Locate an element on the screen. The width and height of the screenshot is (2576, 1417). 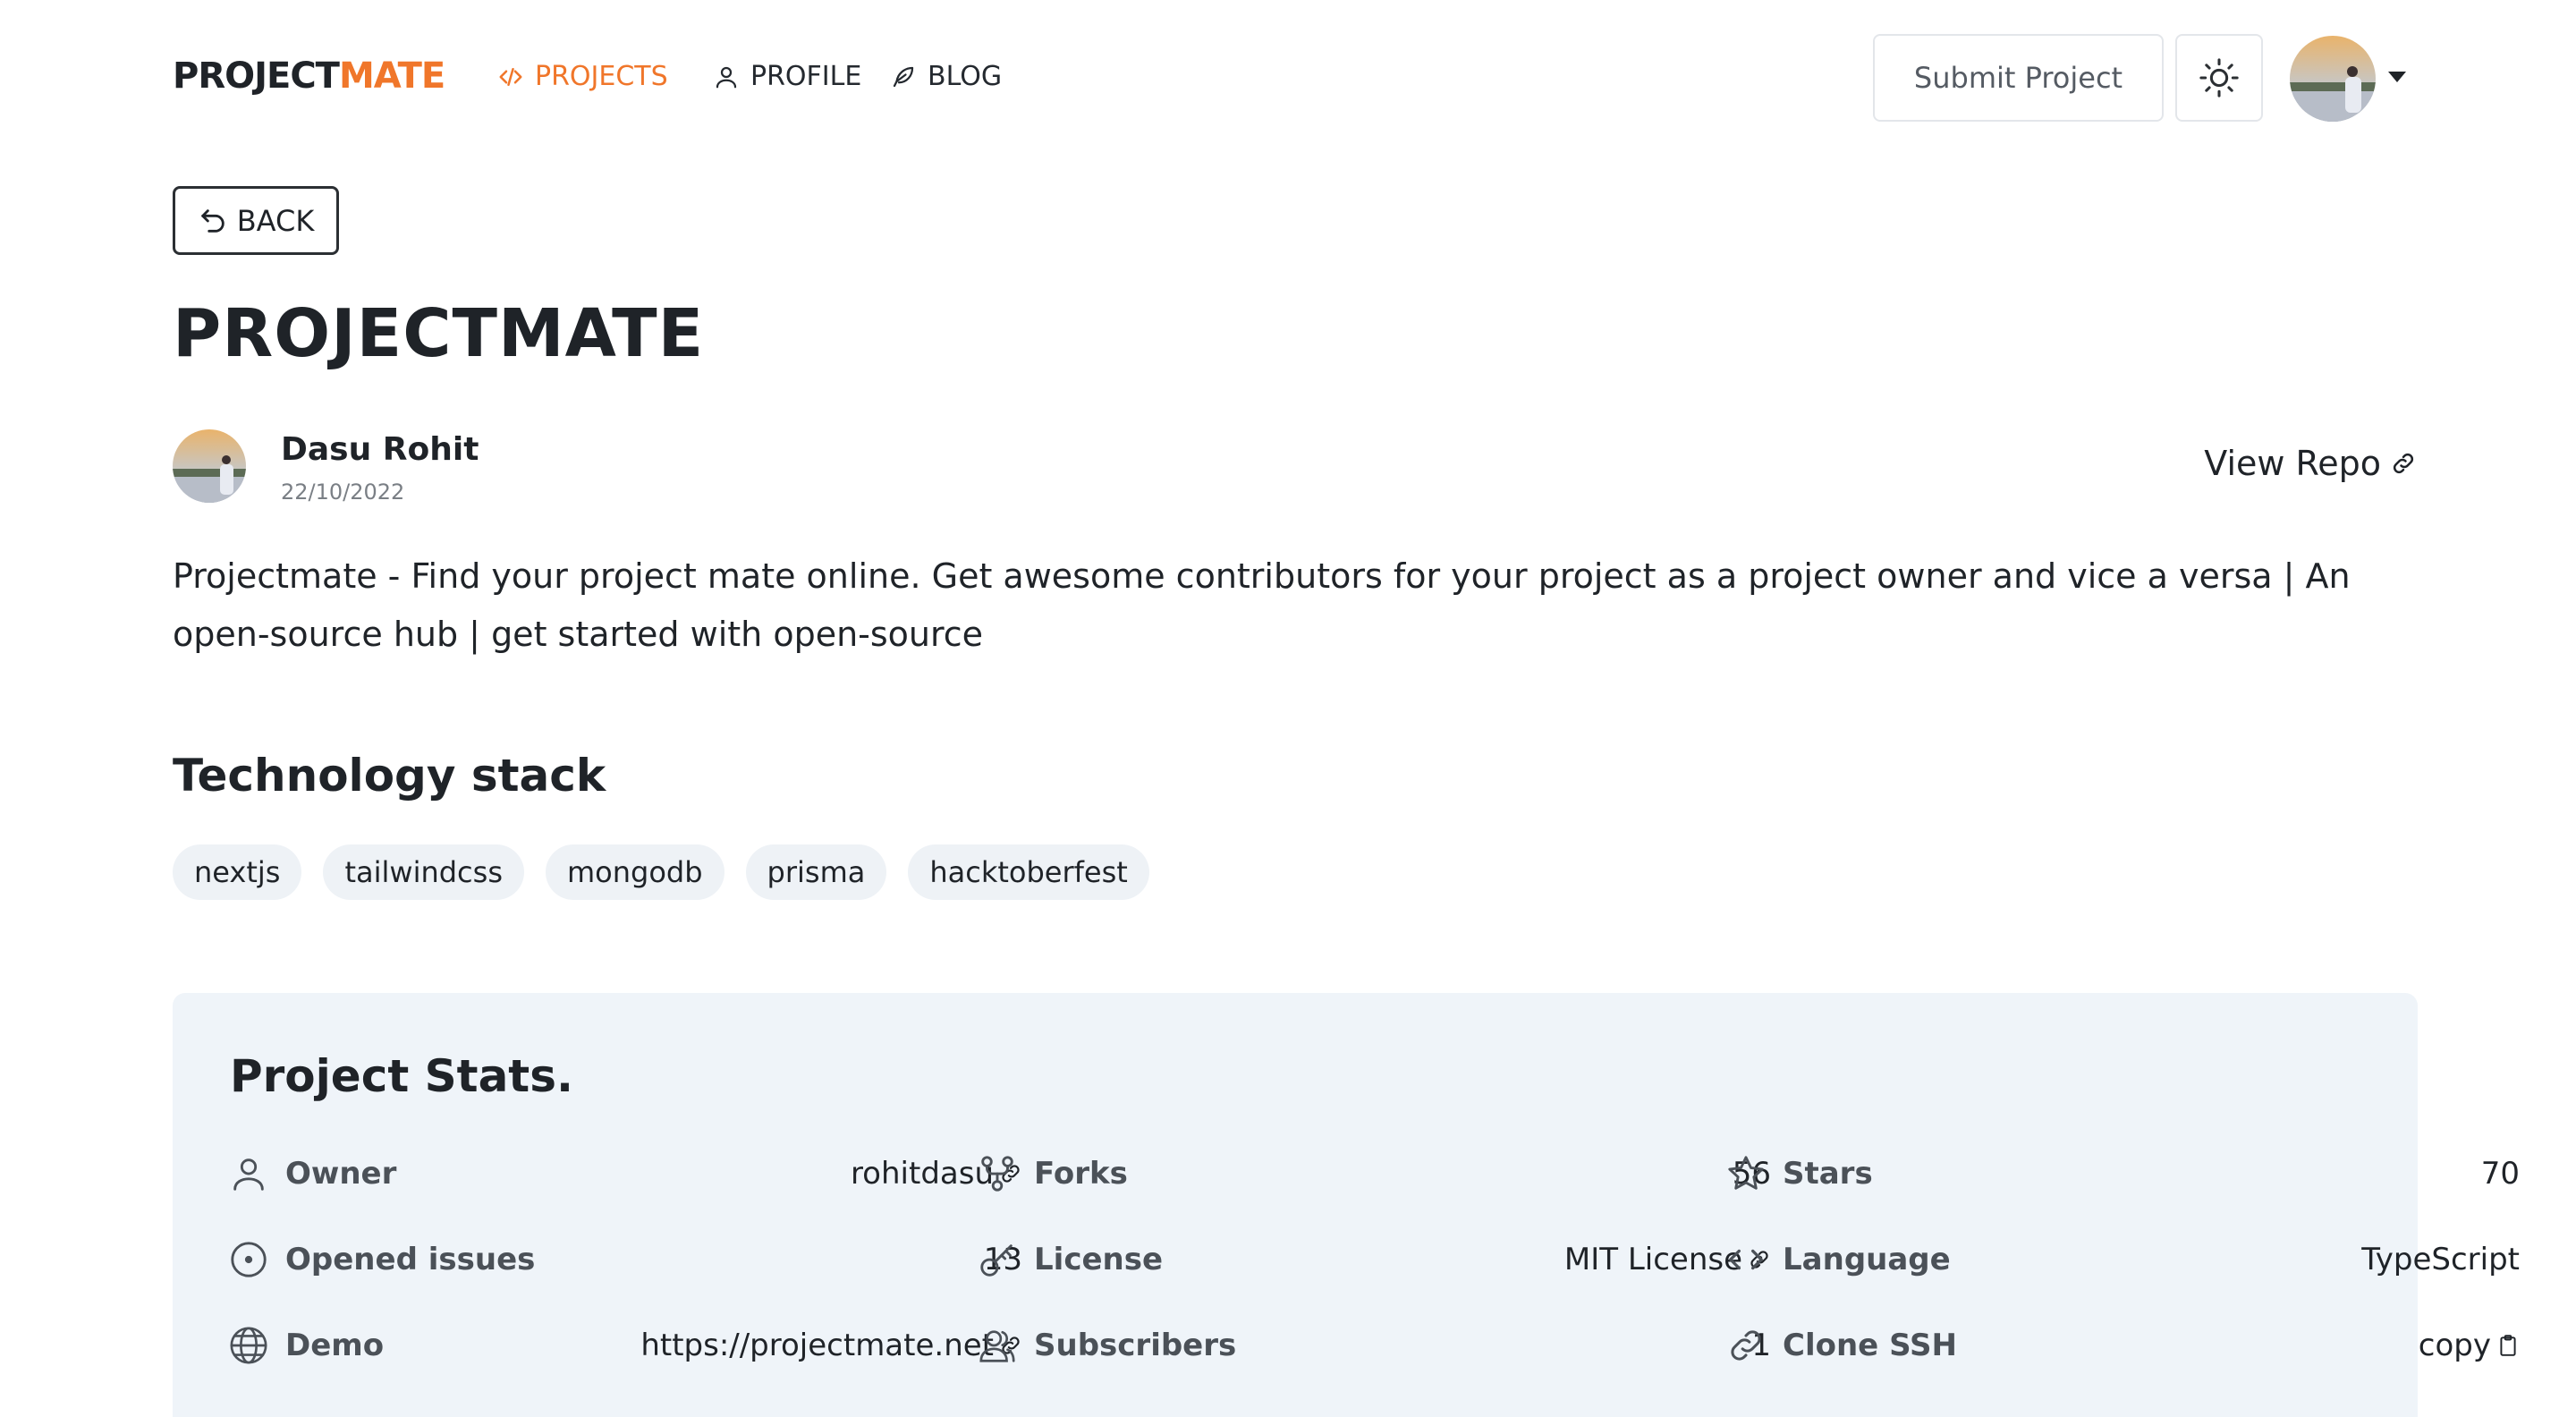
avatar-image is located at coordinates (2333, 79).